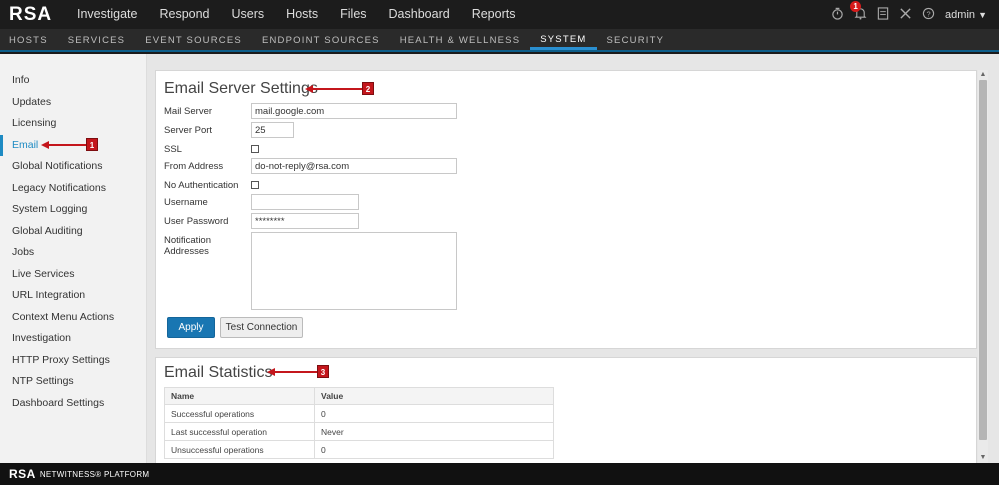 This screenshot has width=999, height=485. I want to click on callout-number: 1, so click(92, 144).